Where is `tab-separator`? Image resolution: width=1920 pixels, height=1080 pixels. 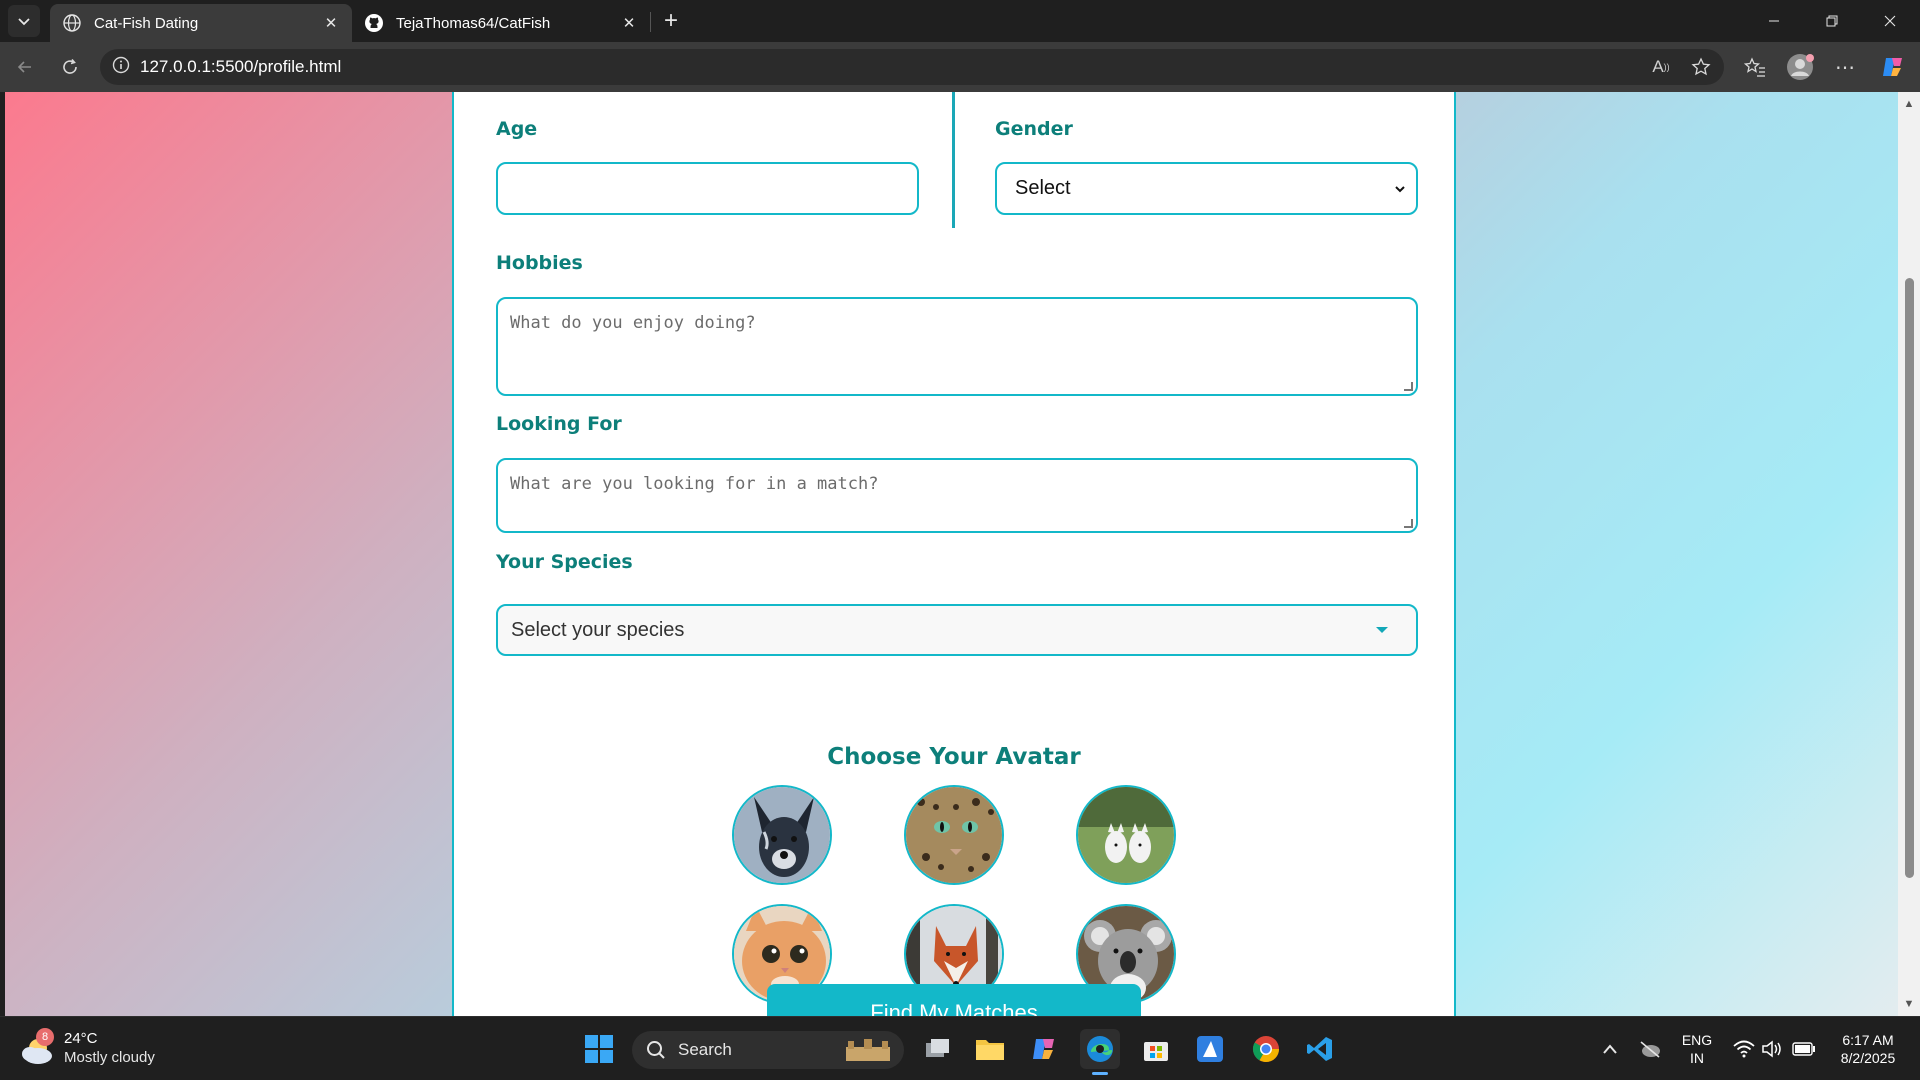 tab-separator is located at coordinates (650, 22).